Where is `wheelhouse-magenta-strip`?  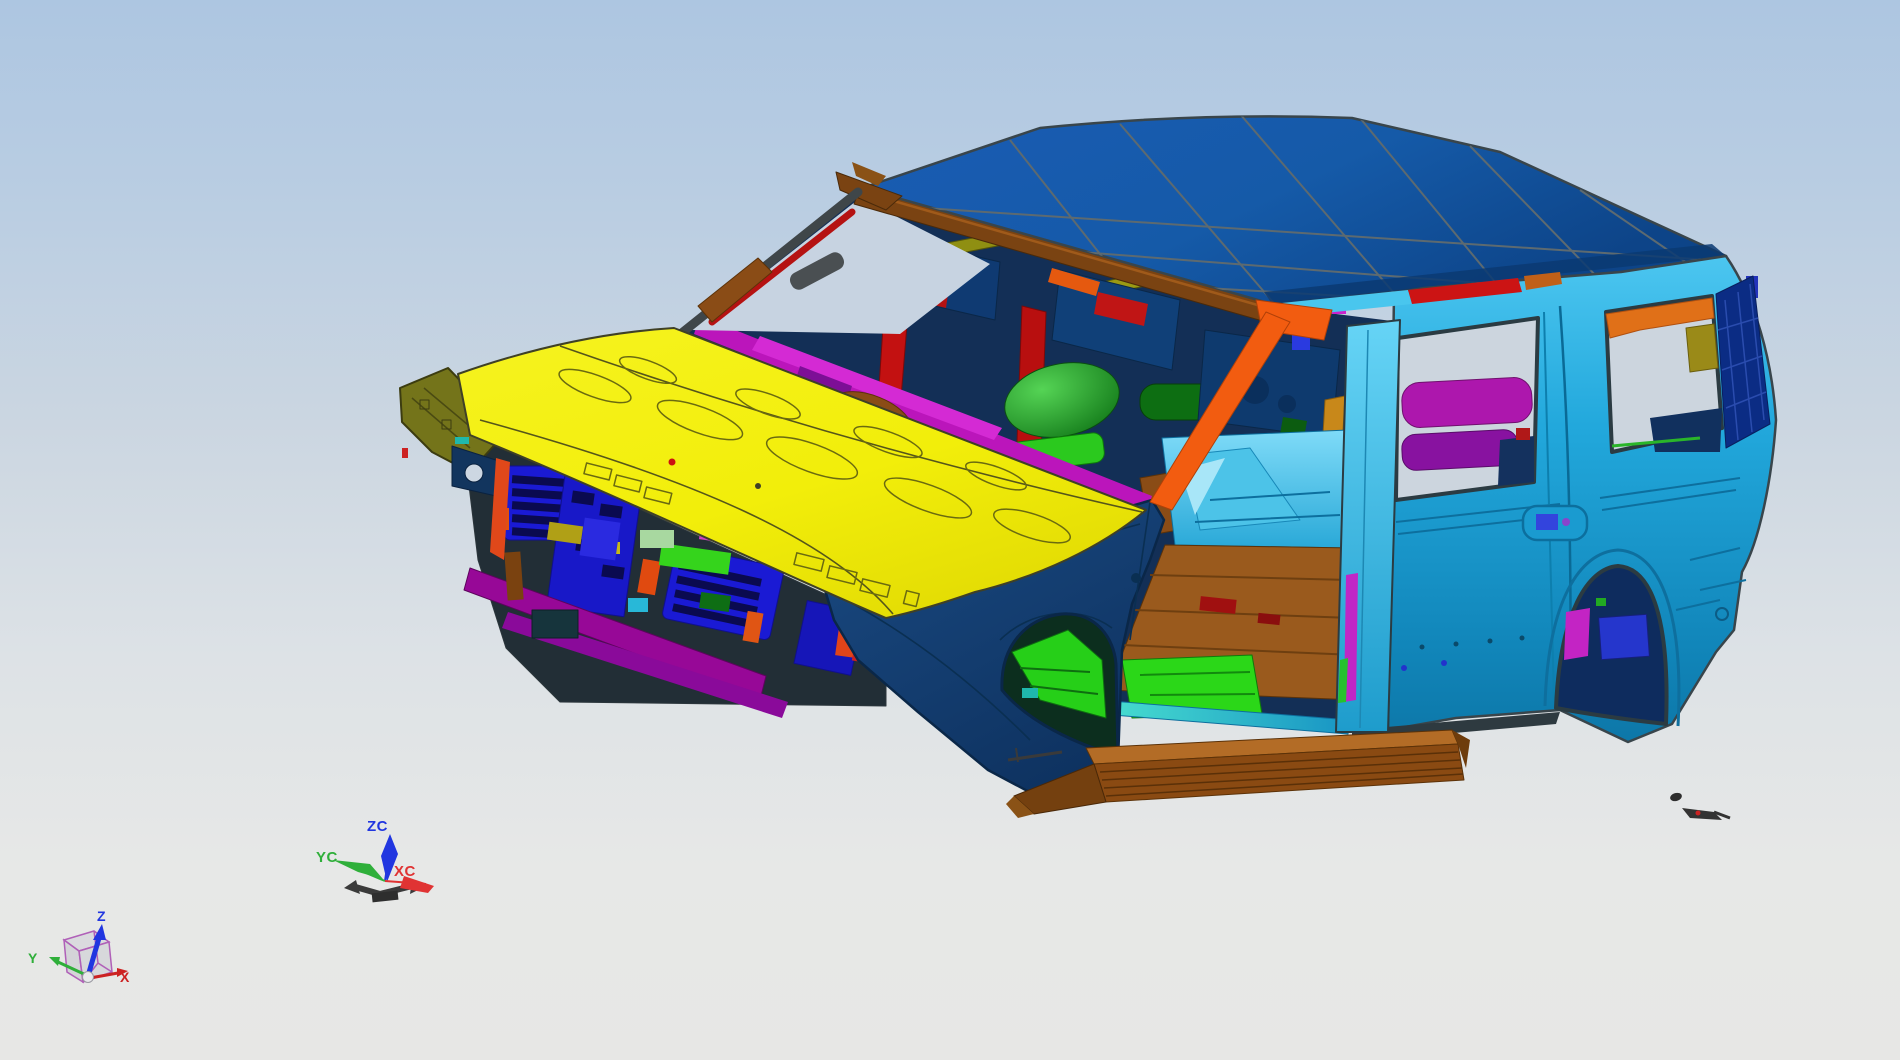
wheelhouse-magenta-strip is located at coordinates (1577, 634).